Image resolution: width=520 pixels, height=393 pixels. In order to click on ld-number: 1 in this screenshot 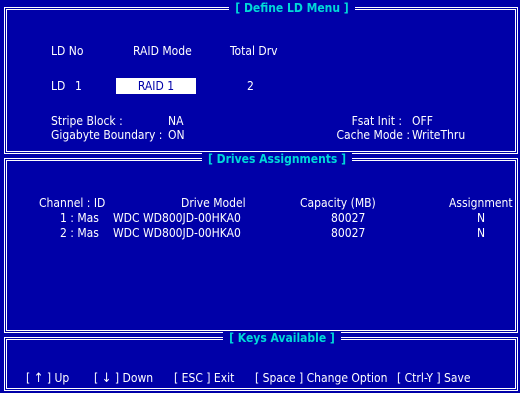, I will do `click(78, 86)`.